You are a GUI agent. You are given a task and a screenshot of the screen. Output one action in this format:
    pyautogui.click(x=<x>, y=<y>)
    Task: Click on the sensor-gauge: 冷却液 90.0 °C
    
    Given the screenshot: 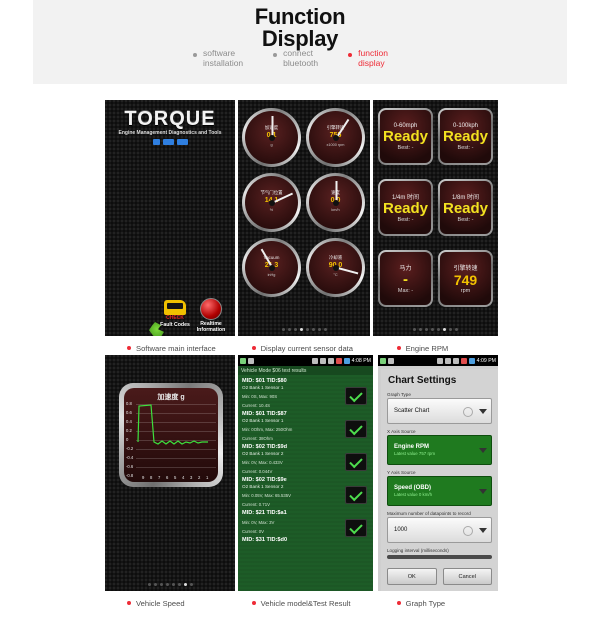 What is the action you would take?
    pyautogui.click(x=335, y=267)
    